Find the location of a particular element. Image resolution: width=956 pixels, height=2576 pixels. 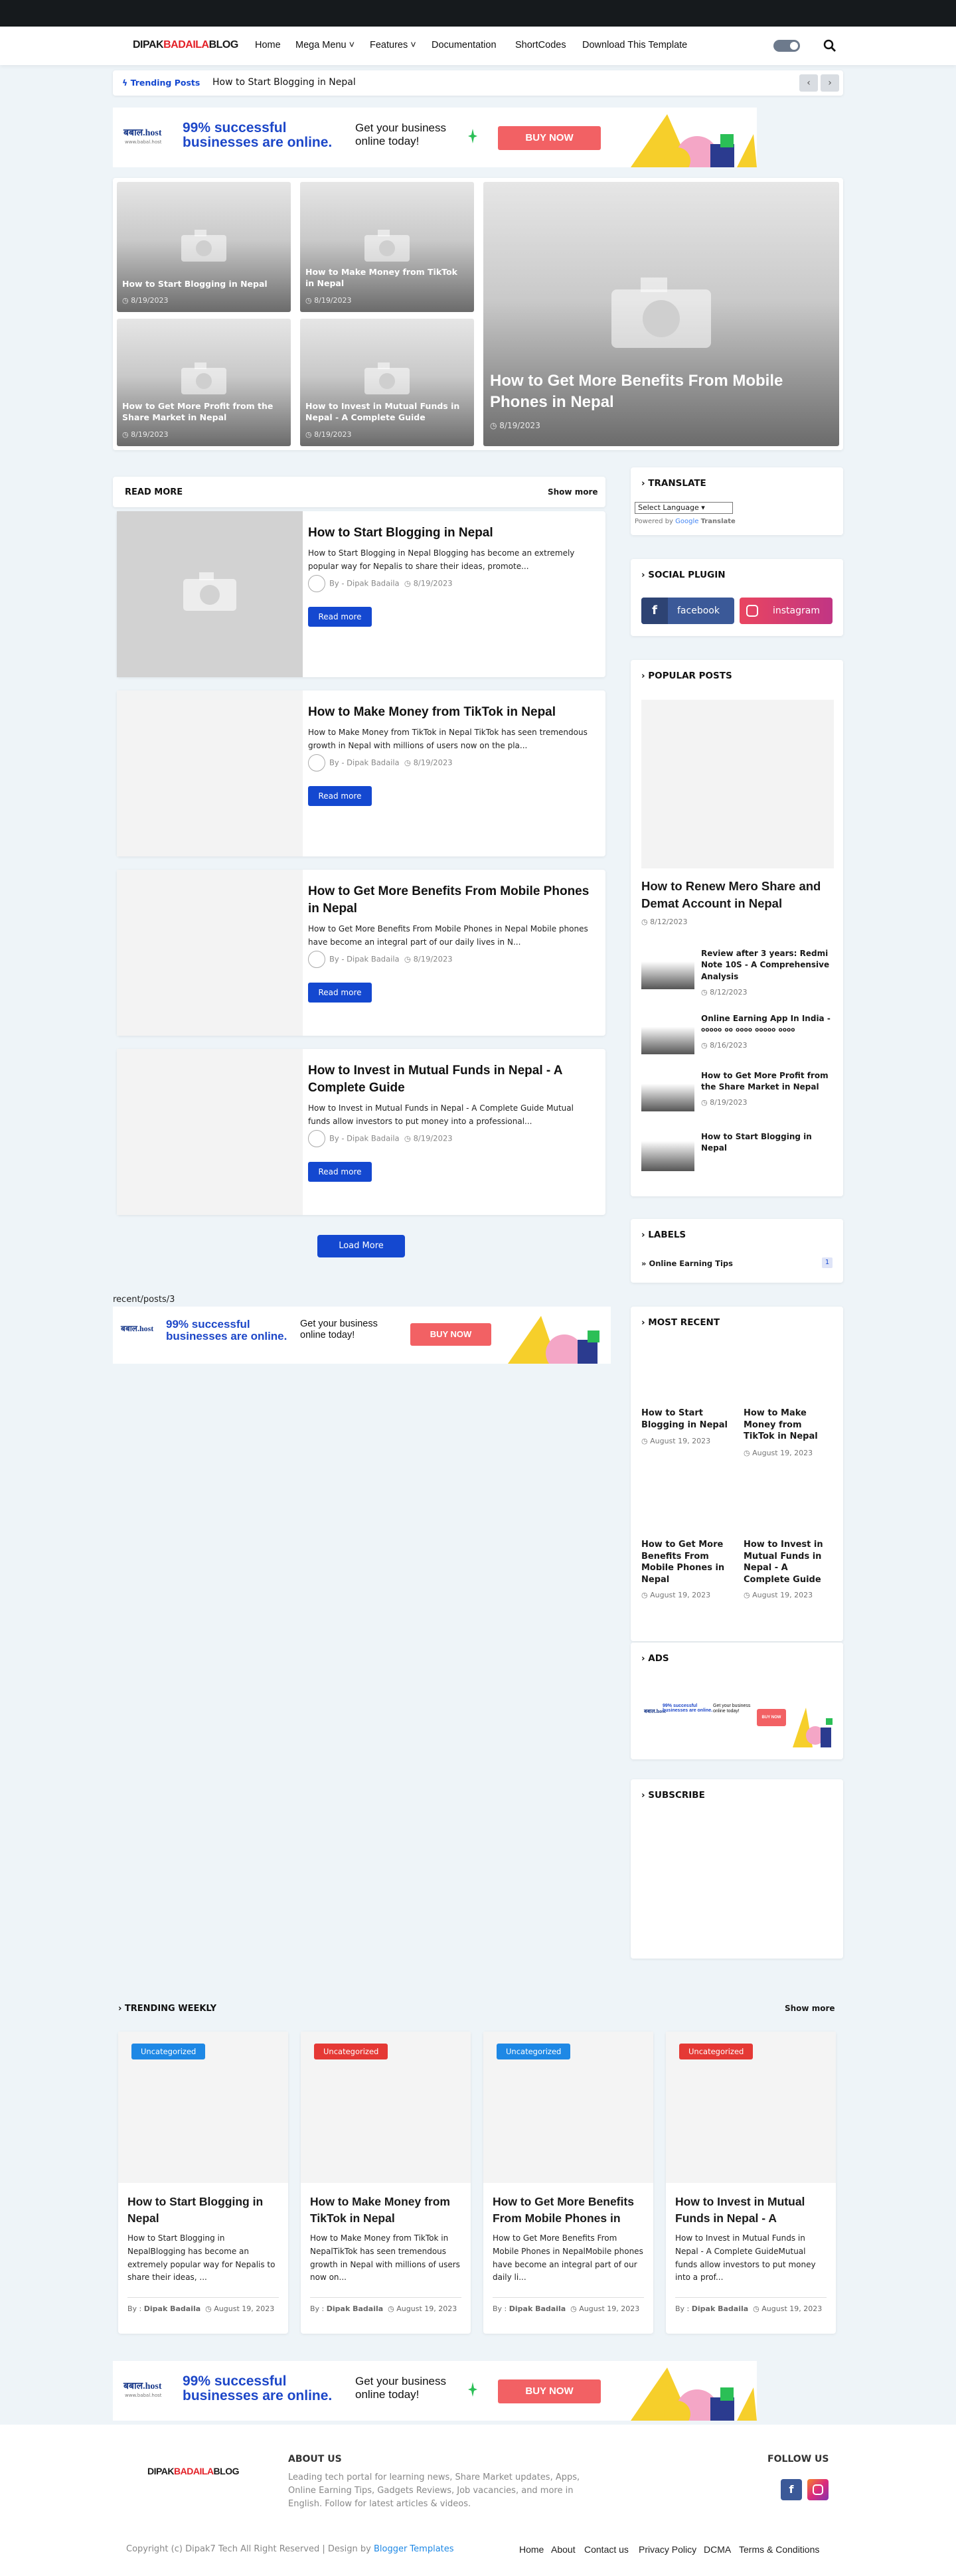

nav-mega-menu: Mega Menu ˅ is located at coordinates (325, 45).